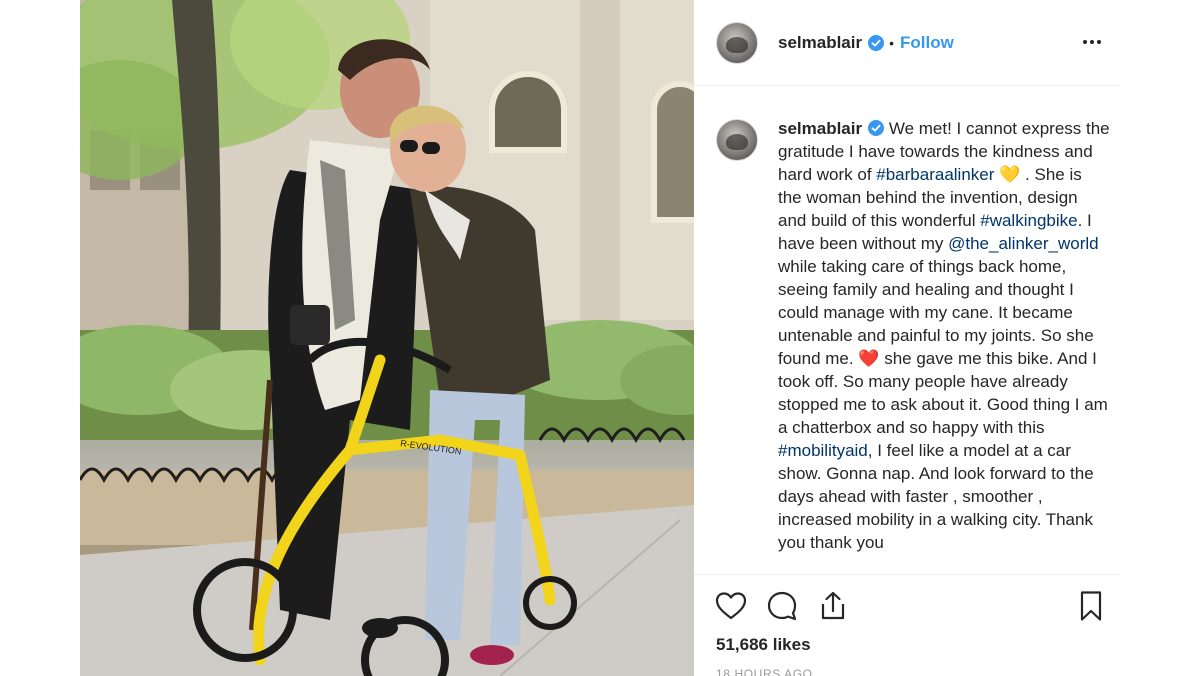 Image resolution: width=1200 pixels, height=676 pixels. I want to click on heart-icon, so click(731, 606).